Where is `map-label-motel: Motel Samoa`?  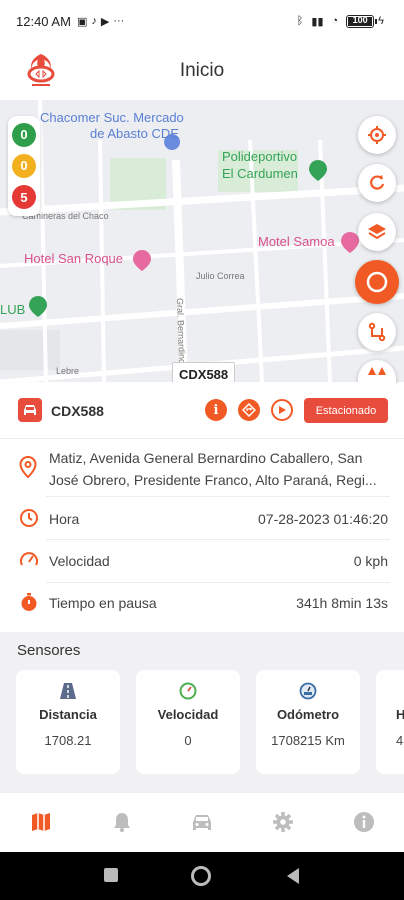 map-label-motel: Motel Samoa is located at coordinates (296, 241).